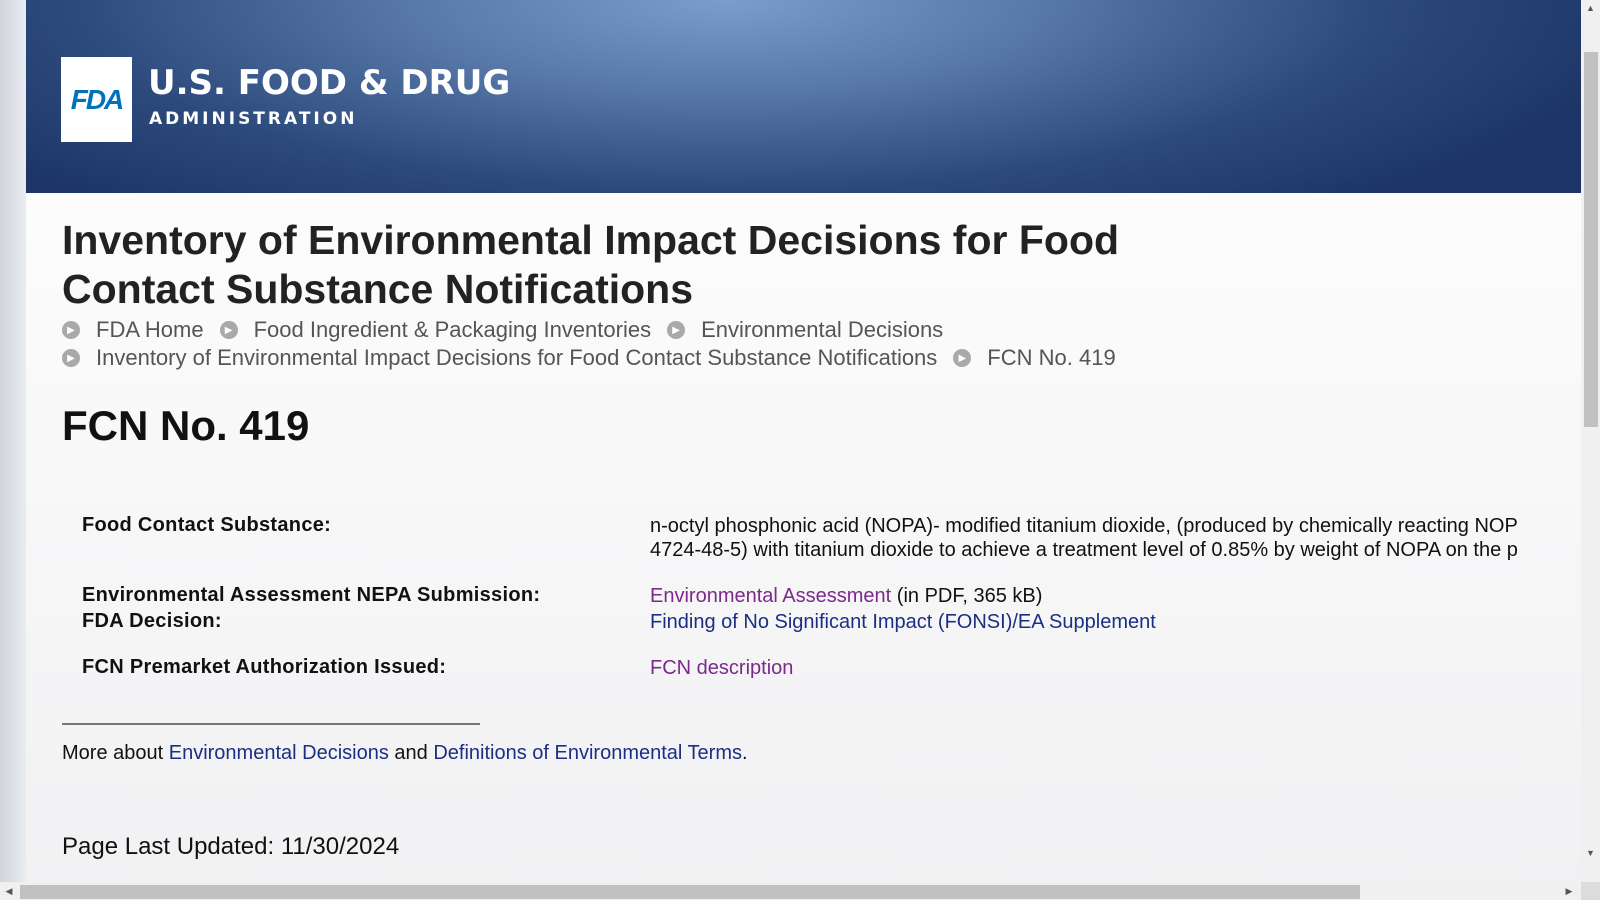 This screenshot has height=900, width=1600. What do you see at coordinates (207, 525) in the screenshot?
I see `fcs-label: Food Contact Substance:` at bounding box center [207, 525].